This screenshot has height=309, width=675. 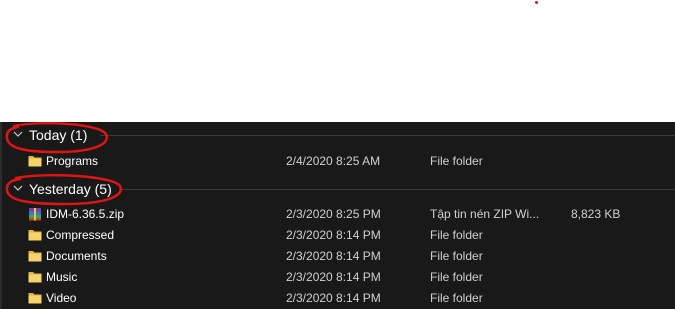 I want to click on item-date-modified: 2/4/2020 8:25 AM, so click(x=333, y=161).